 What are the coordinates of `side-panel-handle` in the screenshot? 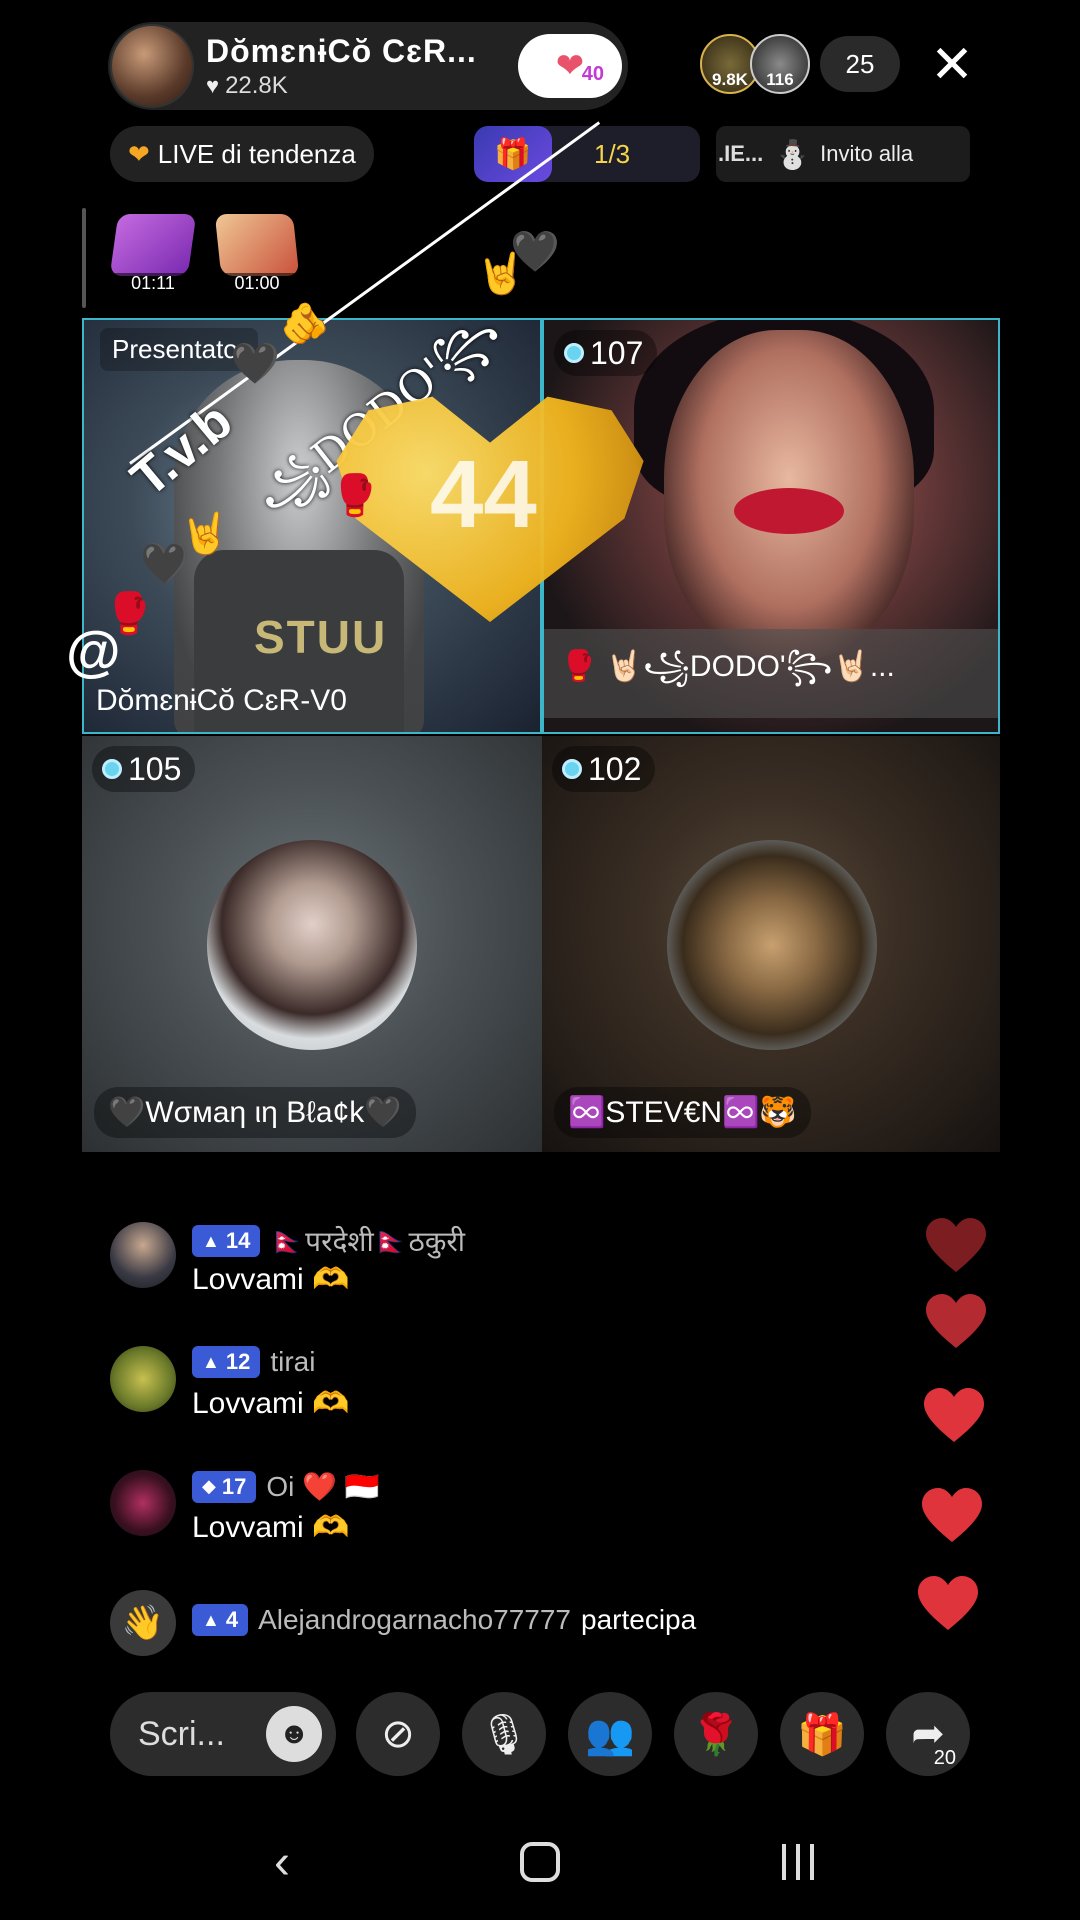 It's located at (84, 258).